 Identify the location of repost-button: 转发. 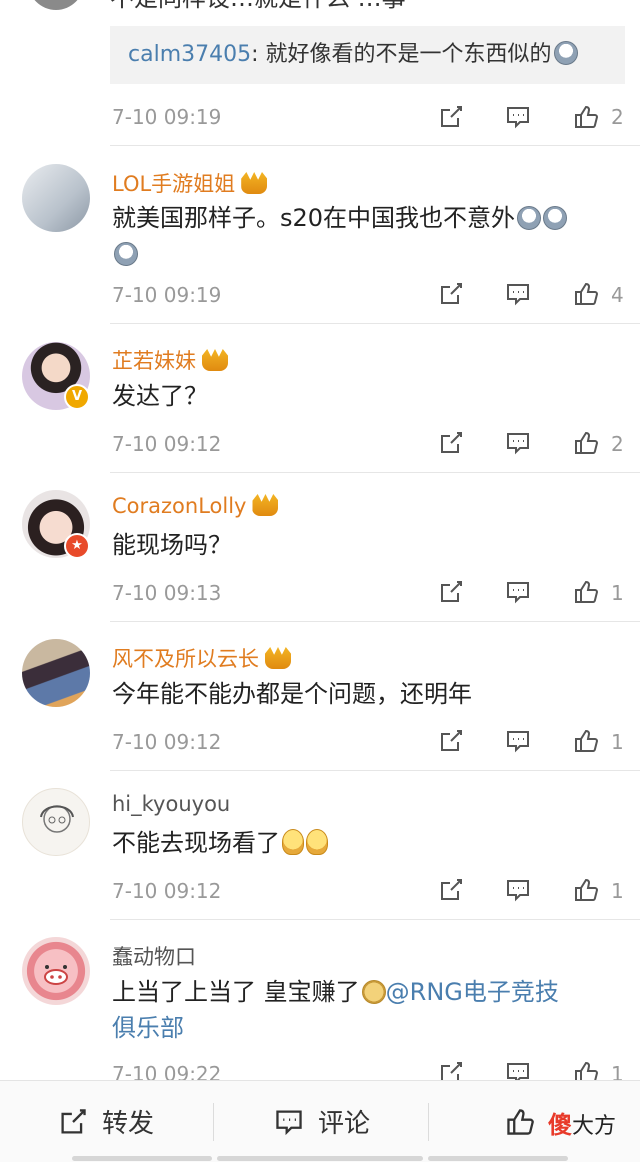
(106, 1121).